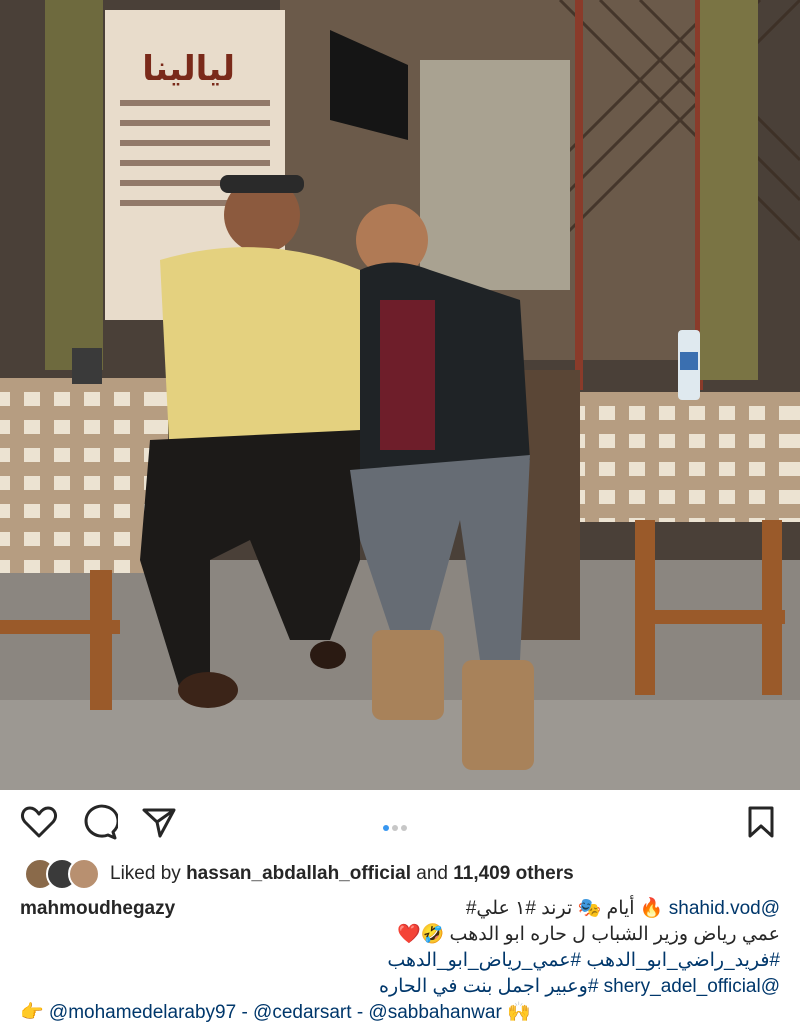 This screenshot has width=800, height=1026. I want to click on heart-icon, so click(39, 822).